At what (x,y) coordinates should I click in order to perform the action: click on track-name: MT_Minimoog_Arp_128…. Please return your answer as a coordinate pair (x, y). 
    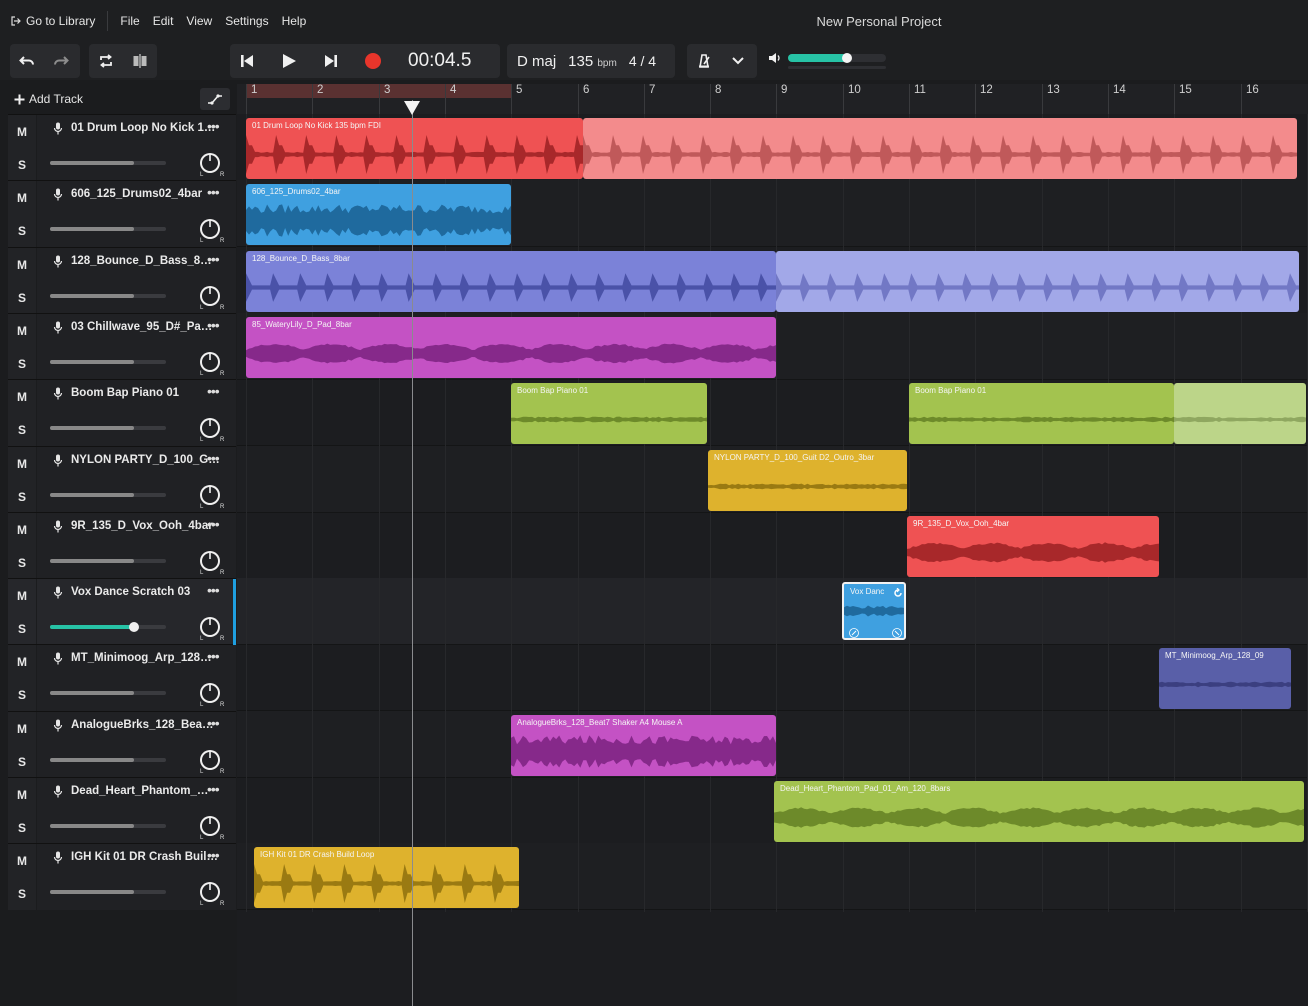
    Looking at the image, I should click on (141, 658).